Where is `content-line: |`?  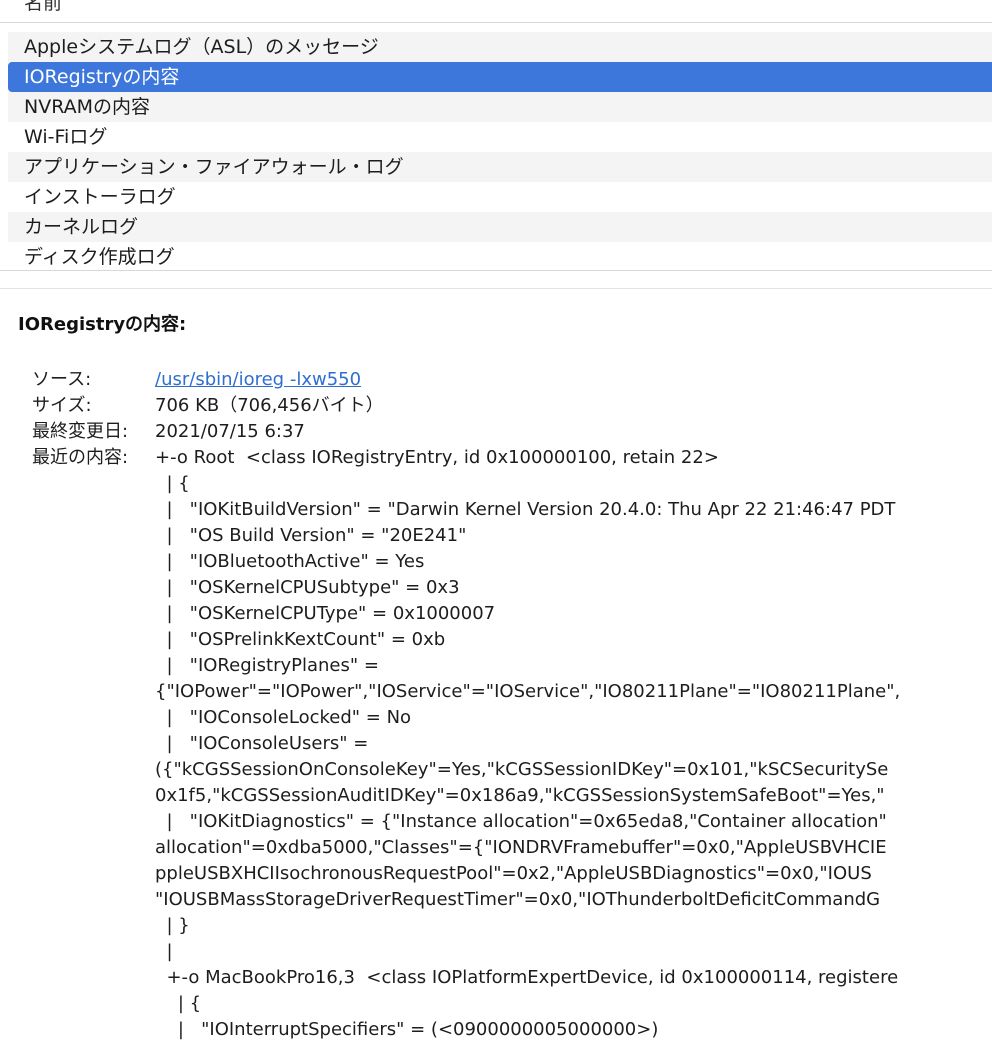 content-line: | is located at coordinates (164, 951).